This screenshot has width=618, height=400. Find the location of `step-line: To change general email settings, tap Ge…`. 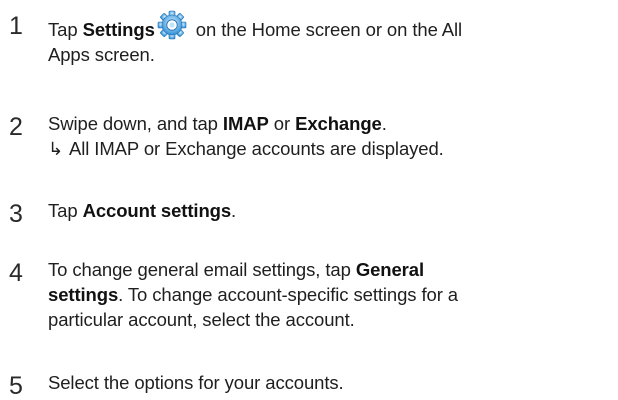

step-line: To change general email settings, tap Ge… is located at coordinates (331, 269).